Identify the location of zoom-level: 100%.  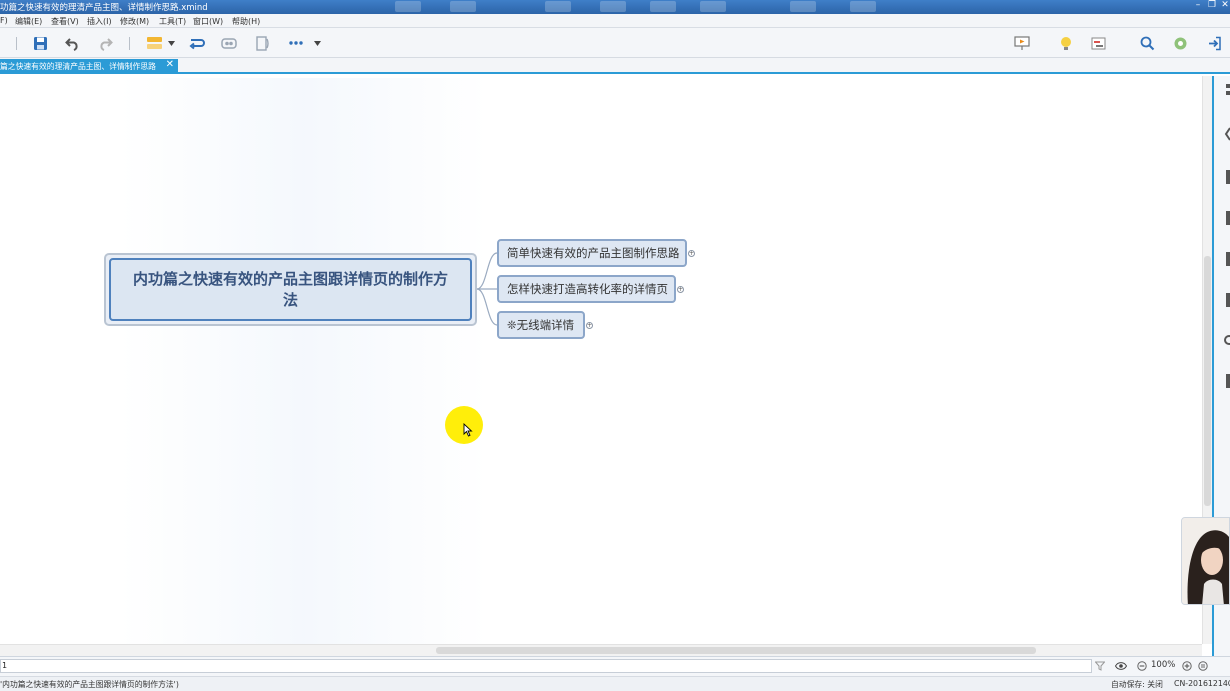
(1163, 665).